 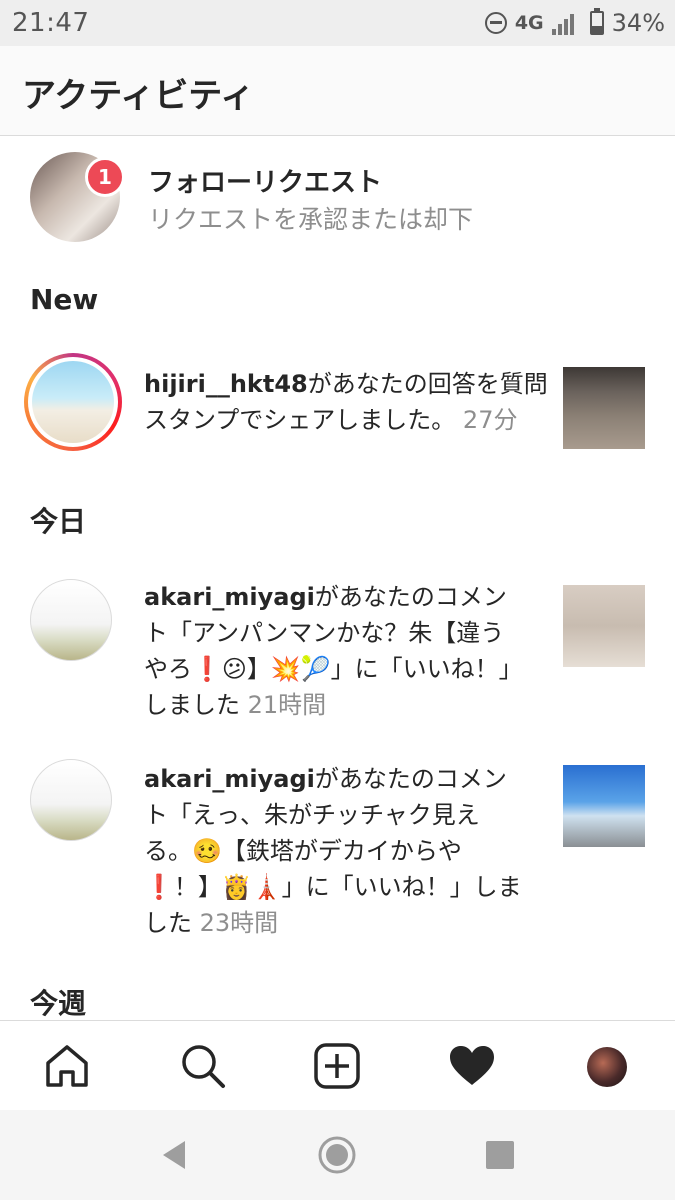 I want to click on back-icon, so click(x=175, y=1155).